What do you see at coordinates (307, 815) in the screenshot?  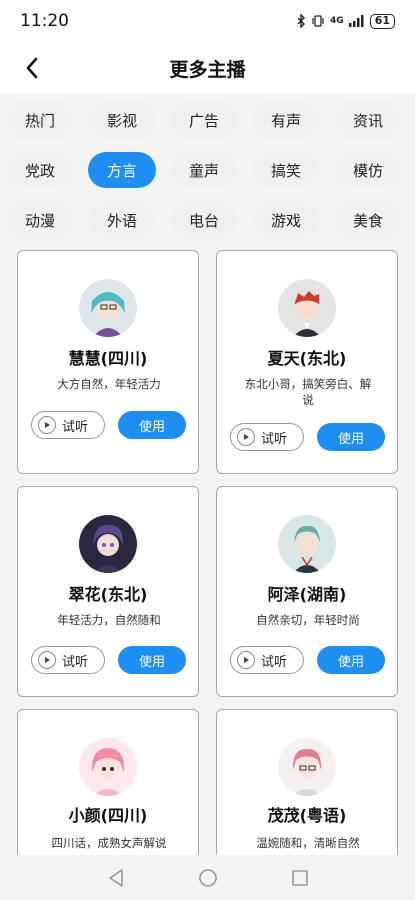 I see `anchor-name: 茂茂(粤语)` at bounding box center [307, 815].